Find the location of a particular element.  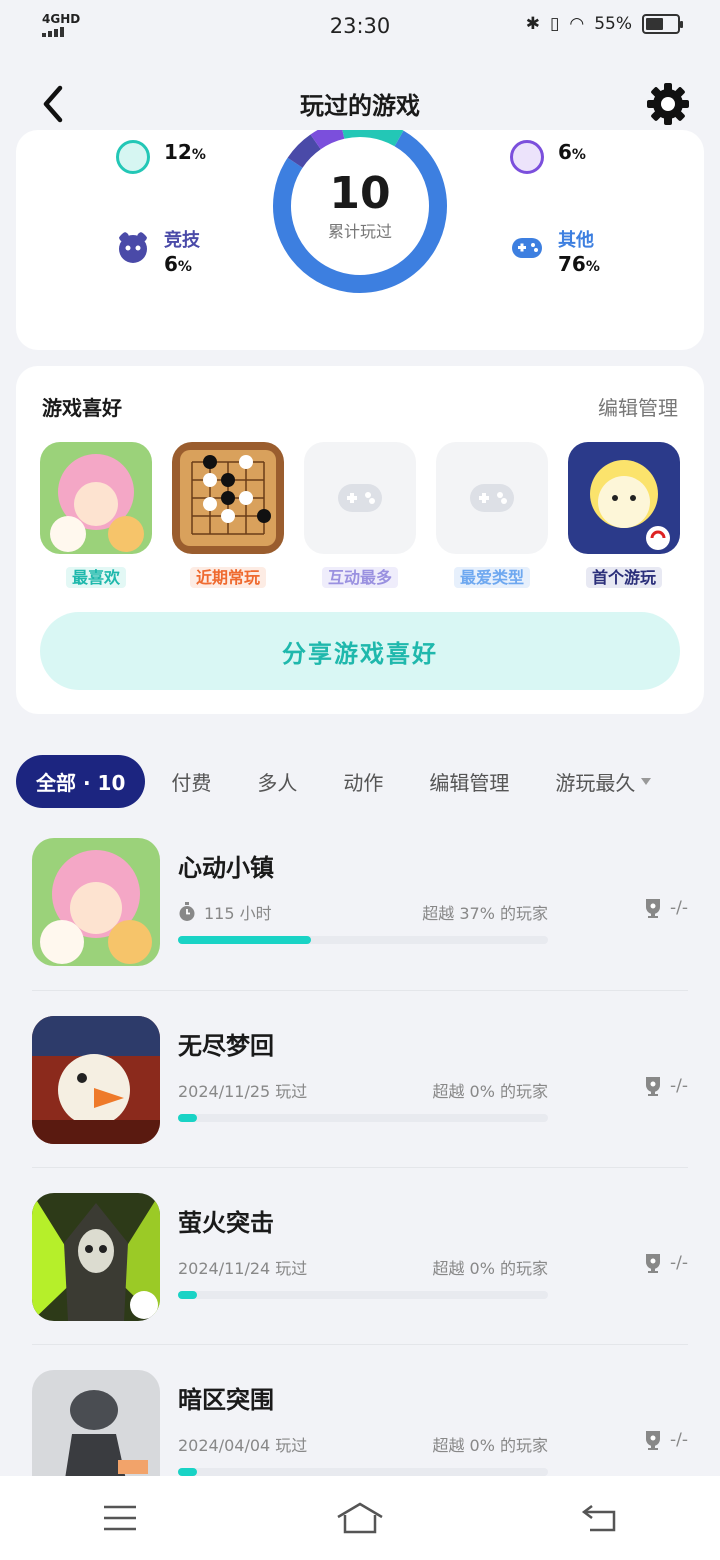

recent-game-tile is located at coordinates (228, 498).